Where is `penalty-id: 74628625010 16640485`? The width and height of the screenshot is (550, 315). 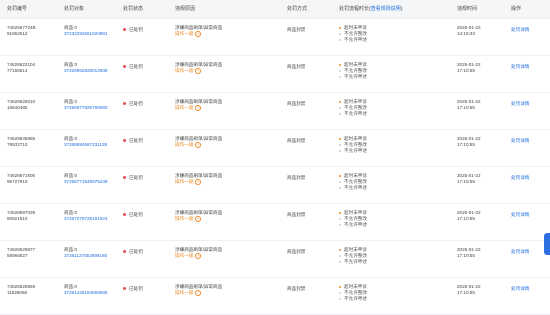
penalty-id: 74628625010 16640485 is located at coordinates (21, 105).